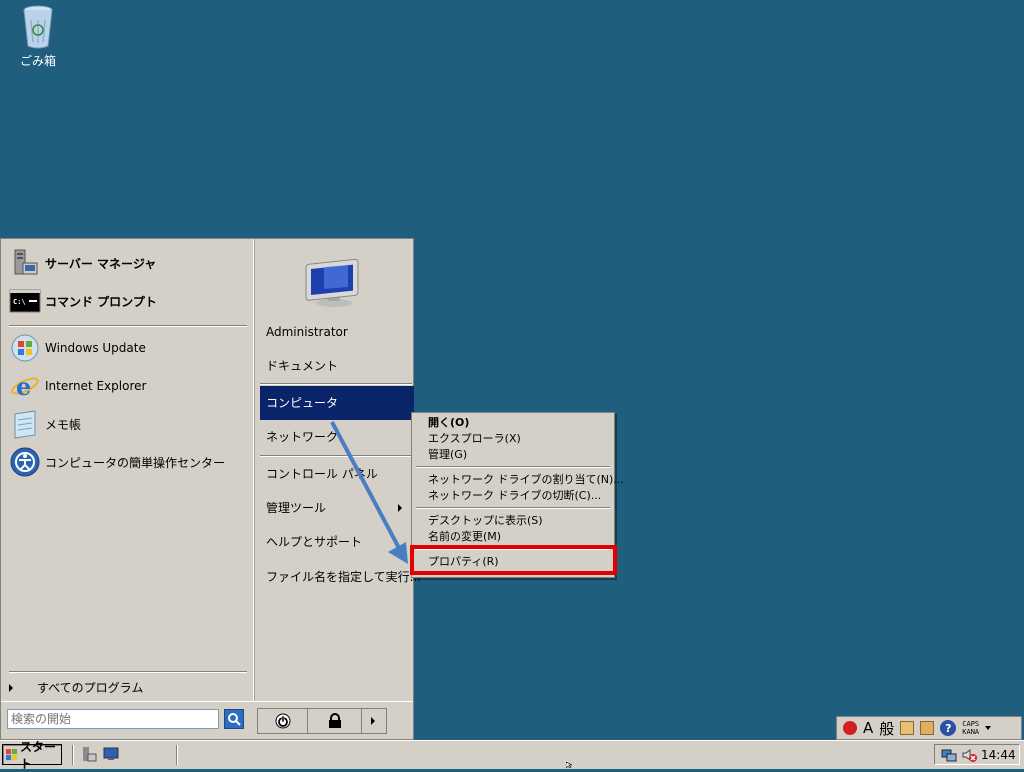  What do you see at coordinates (569, 765) in the screenshot?
I see `mouse-cursor-icon` at bounding box center [569, 765].